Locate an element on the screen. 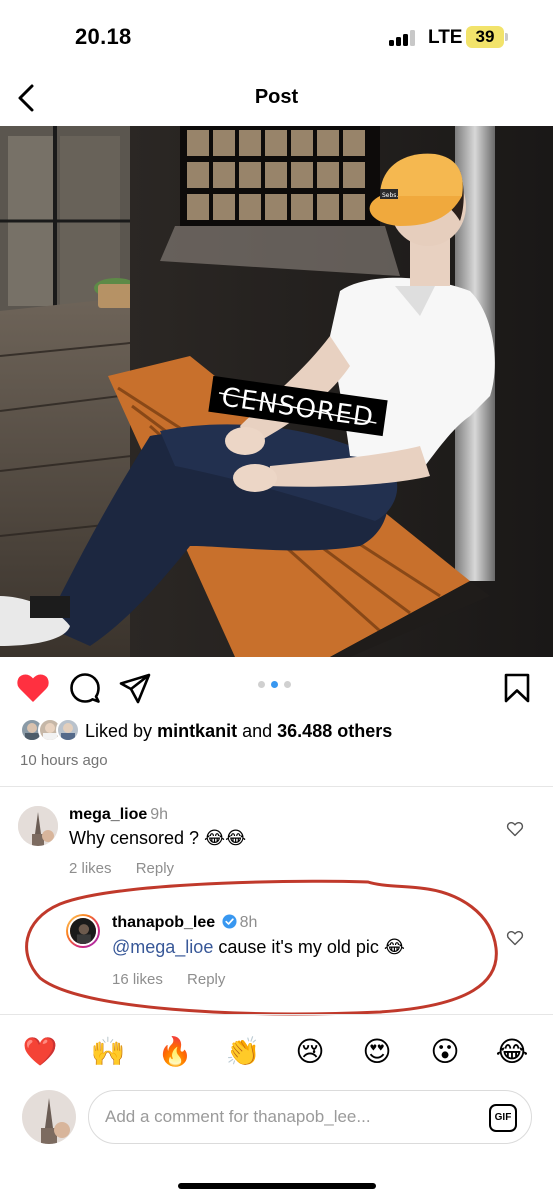  mention-link: @mega_lioe is located at coordinates (162, 947).